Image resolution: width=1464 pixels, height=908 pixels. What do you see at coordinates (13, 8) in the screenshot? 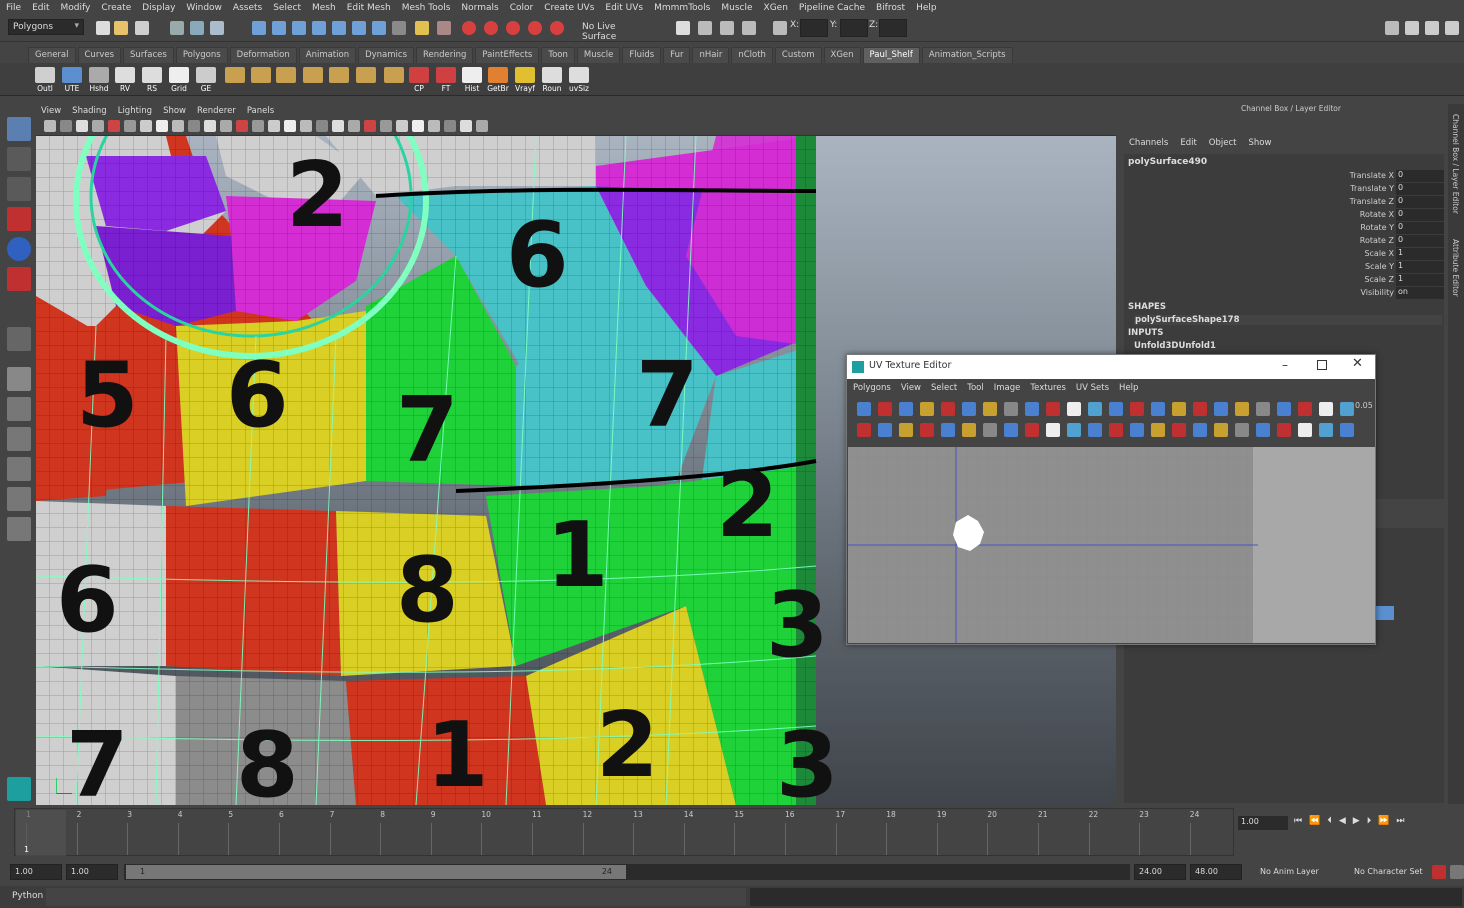
I see `menu-file: File` at bounding box center [13, 8].